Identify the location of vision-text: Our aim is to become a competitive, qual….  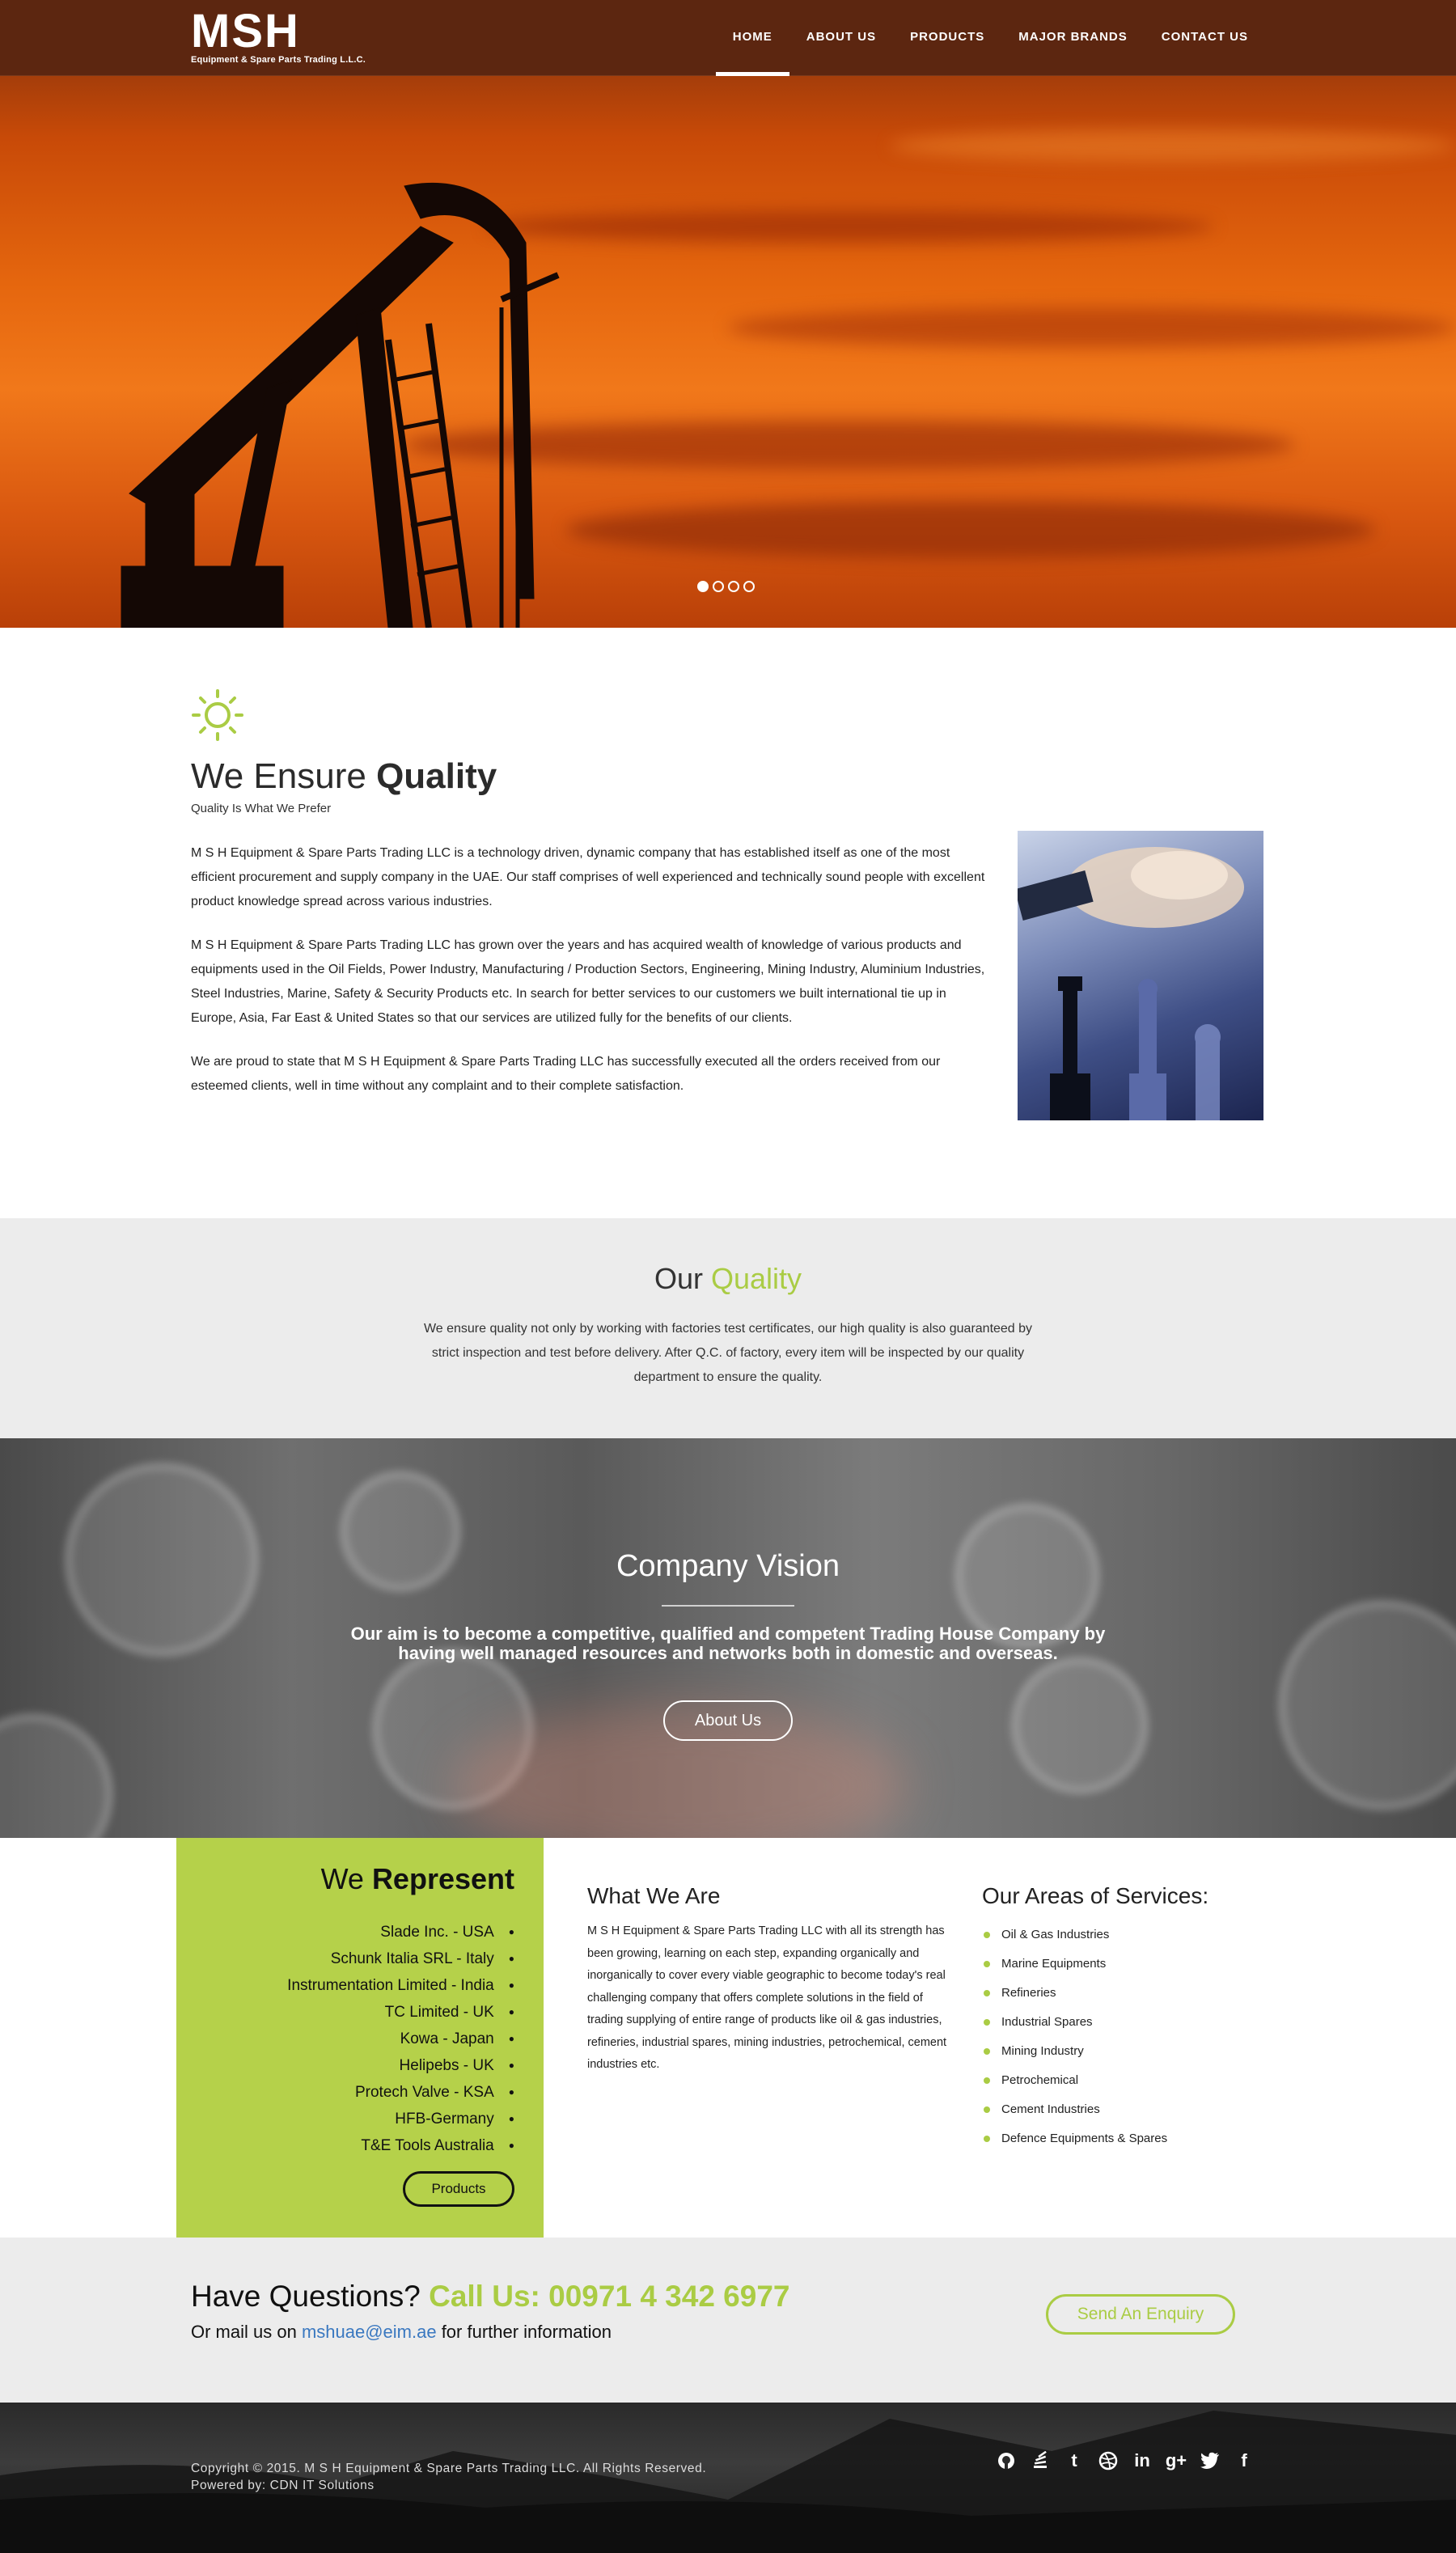
(728, 1643).